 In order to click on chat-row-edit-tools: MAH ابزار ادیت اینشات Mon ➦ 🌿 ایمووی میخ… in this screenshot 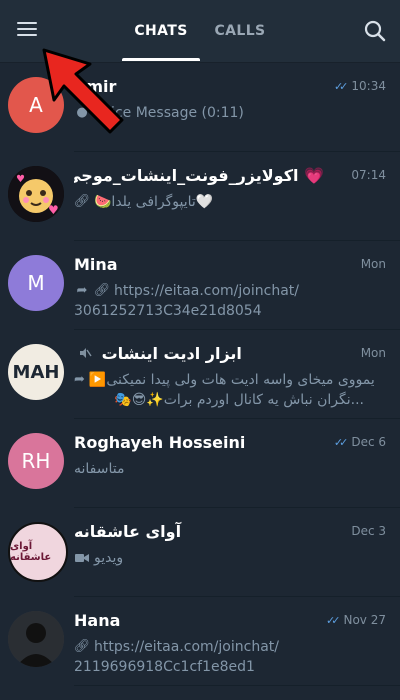, I will do `click(200, 374)`.